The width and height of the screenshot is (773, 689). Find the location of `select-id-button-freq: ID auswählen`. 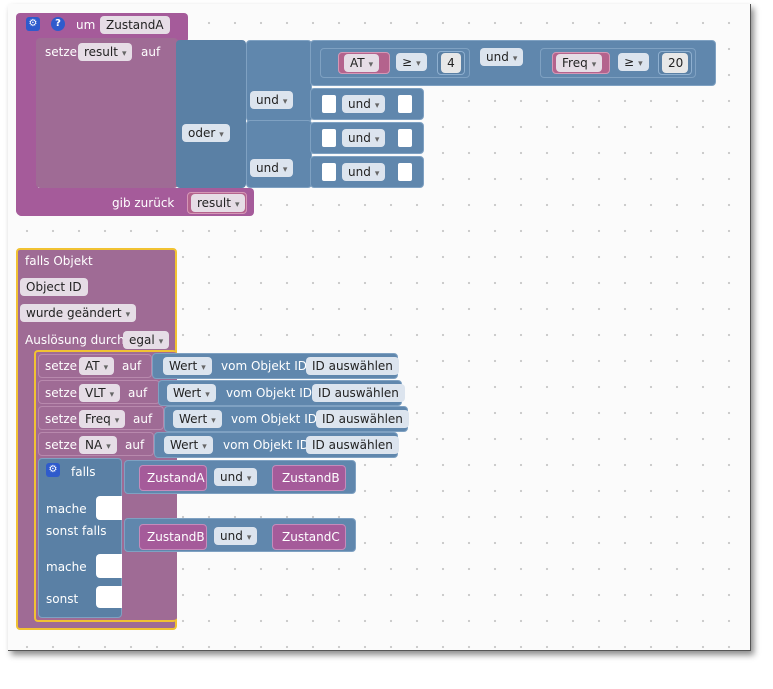

select-id-button-freq: ID auswählen is located at coordinates (362, 419).